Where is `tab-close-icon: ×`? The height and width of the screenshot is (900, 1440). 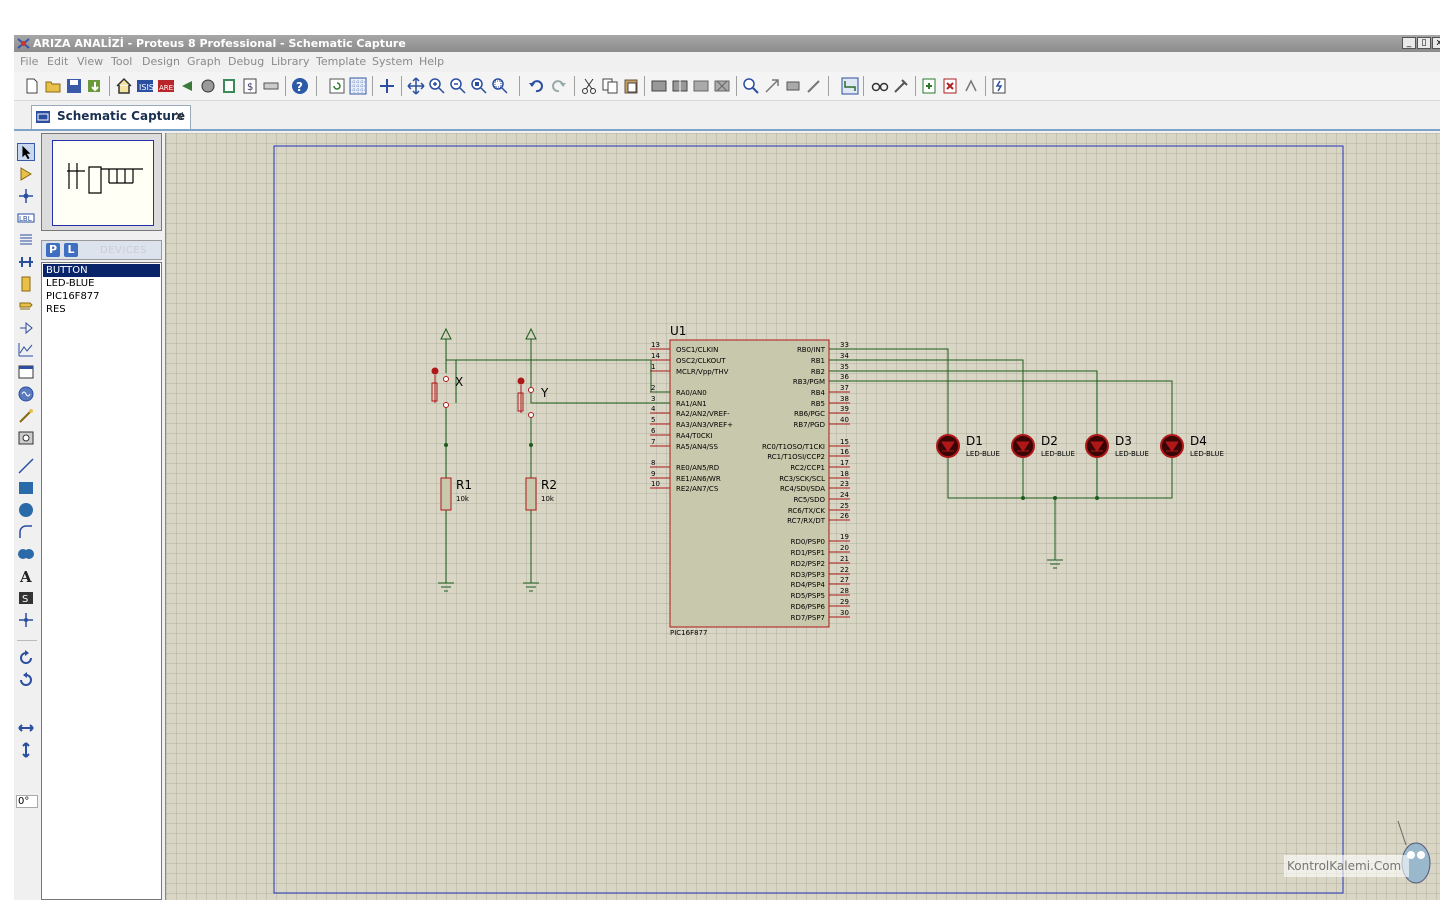
tab-close-icon: × is located at coordinates (179, 116).